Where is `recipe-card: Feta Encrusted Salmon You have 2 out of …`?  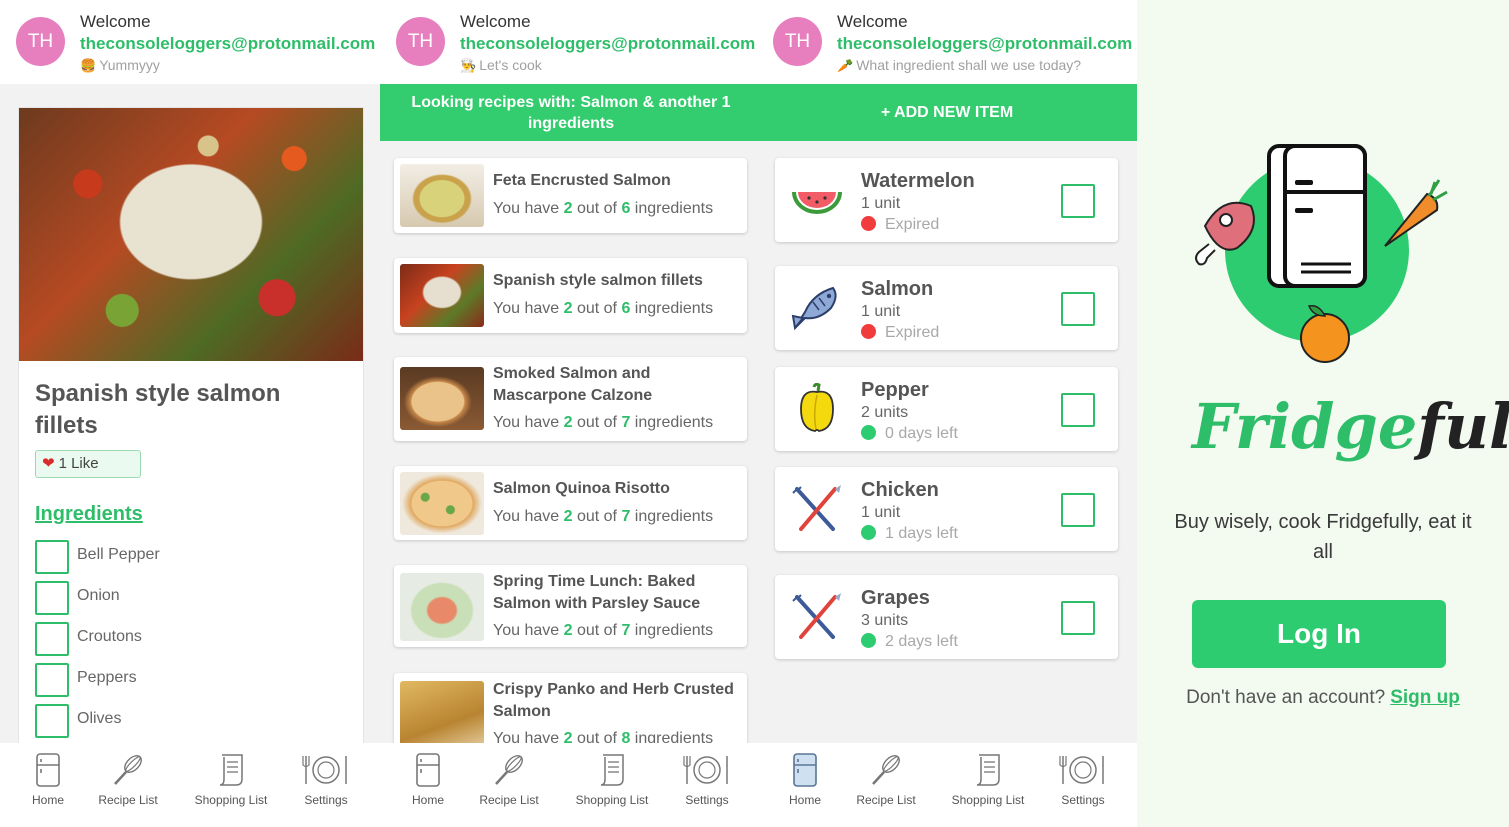 recipe-card: Feta Encrusted Salmon You have 2 out of … is located at coordinates (570, 195).